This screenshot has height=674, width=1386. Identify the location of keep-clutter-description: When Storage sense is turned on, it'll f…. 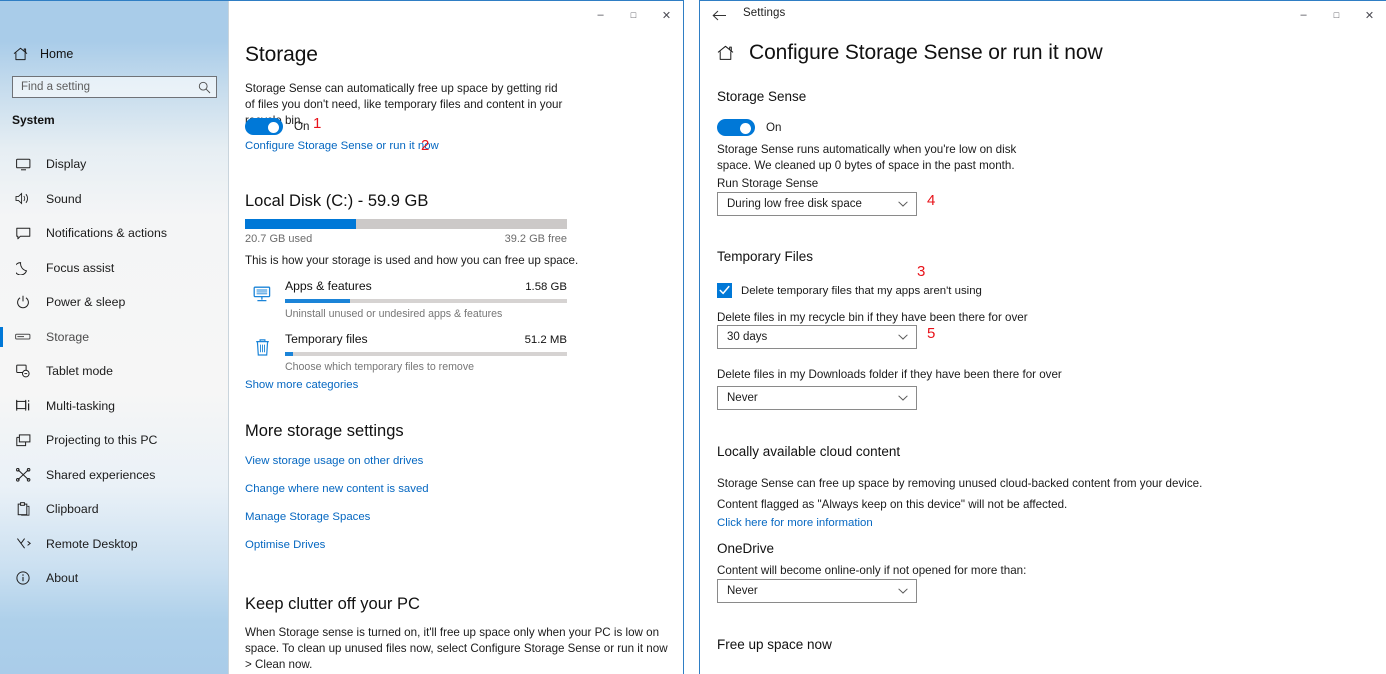
(456, 648).